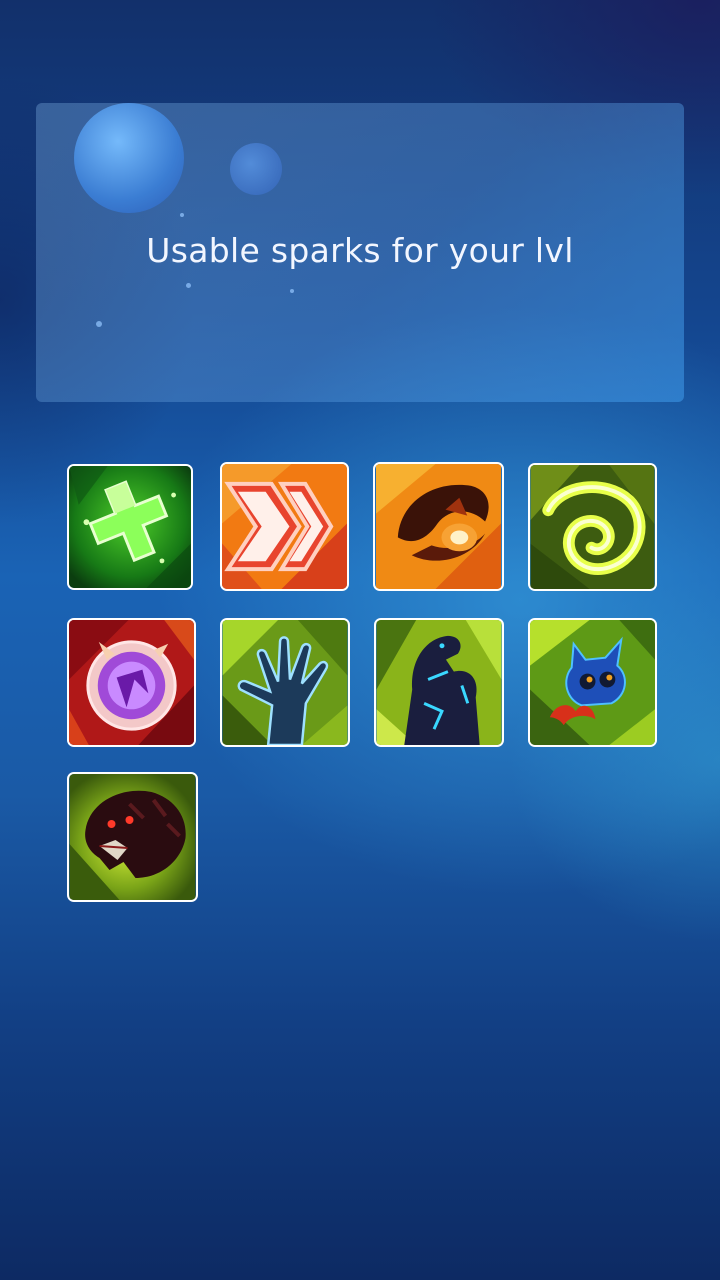 This screenshot has width=720, height=1280. I want to click on dark-hand-icon, so click(285, 682).